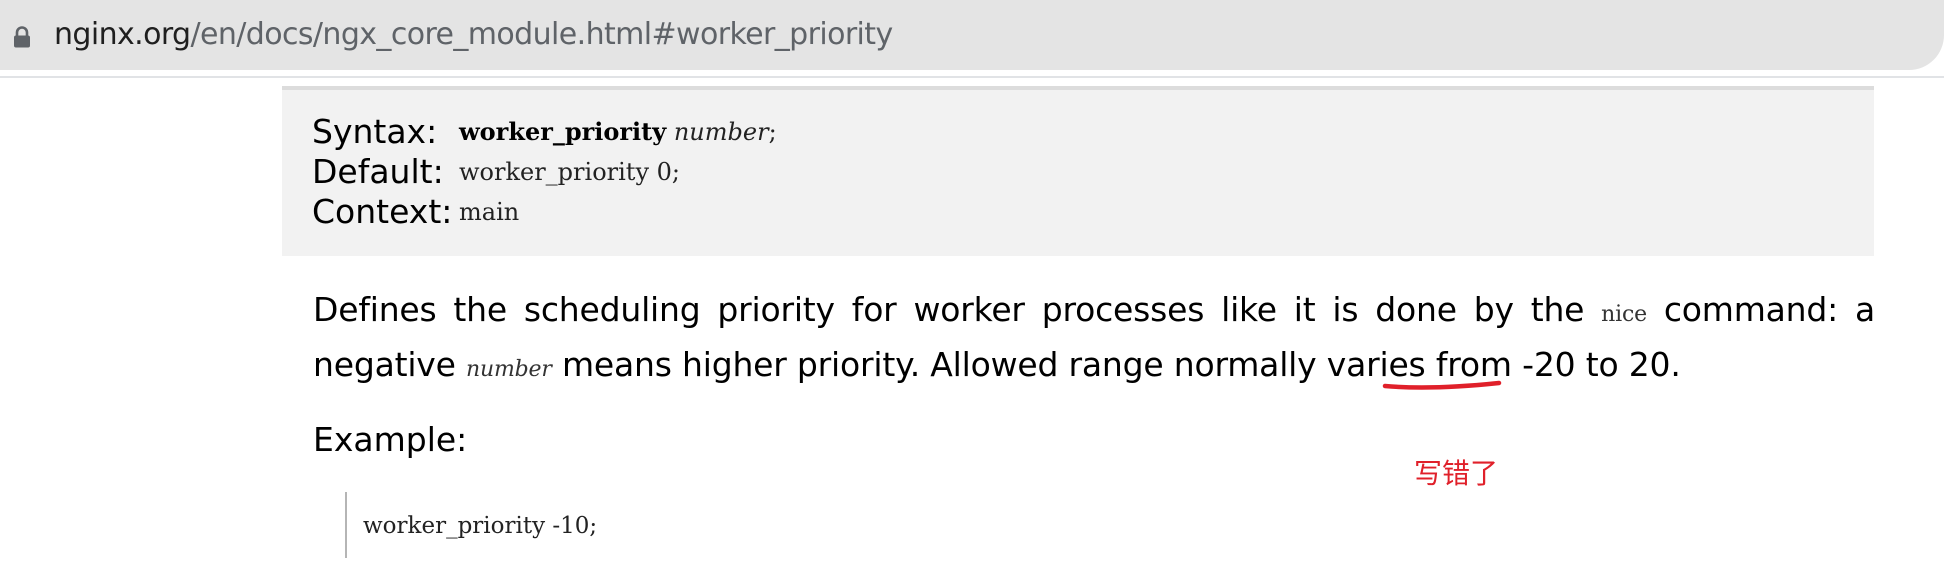 This screenshot has width=1944, height=578. Describe the element at coordinates (489, 212) in the screenshot. I see `context-value: main` at that location.